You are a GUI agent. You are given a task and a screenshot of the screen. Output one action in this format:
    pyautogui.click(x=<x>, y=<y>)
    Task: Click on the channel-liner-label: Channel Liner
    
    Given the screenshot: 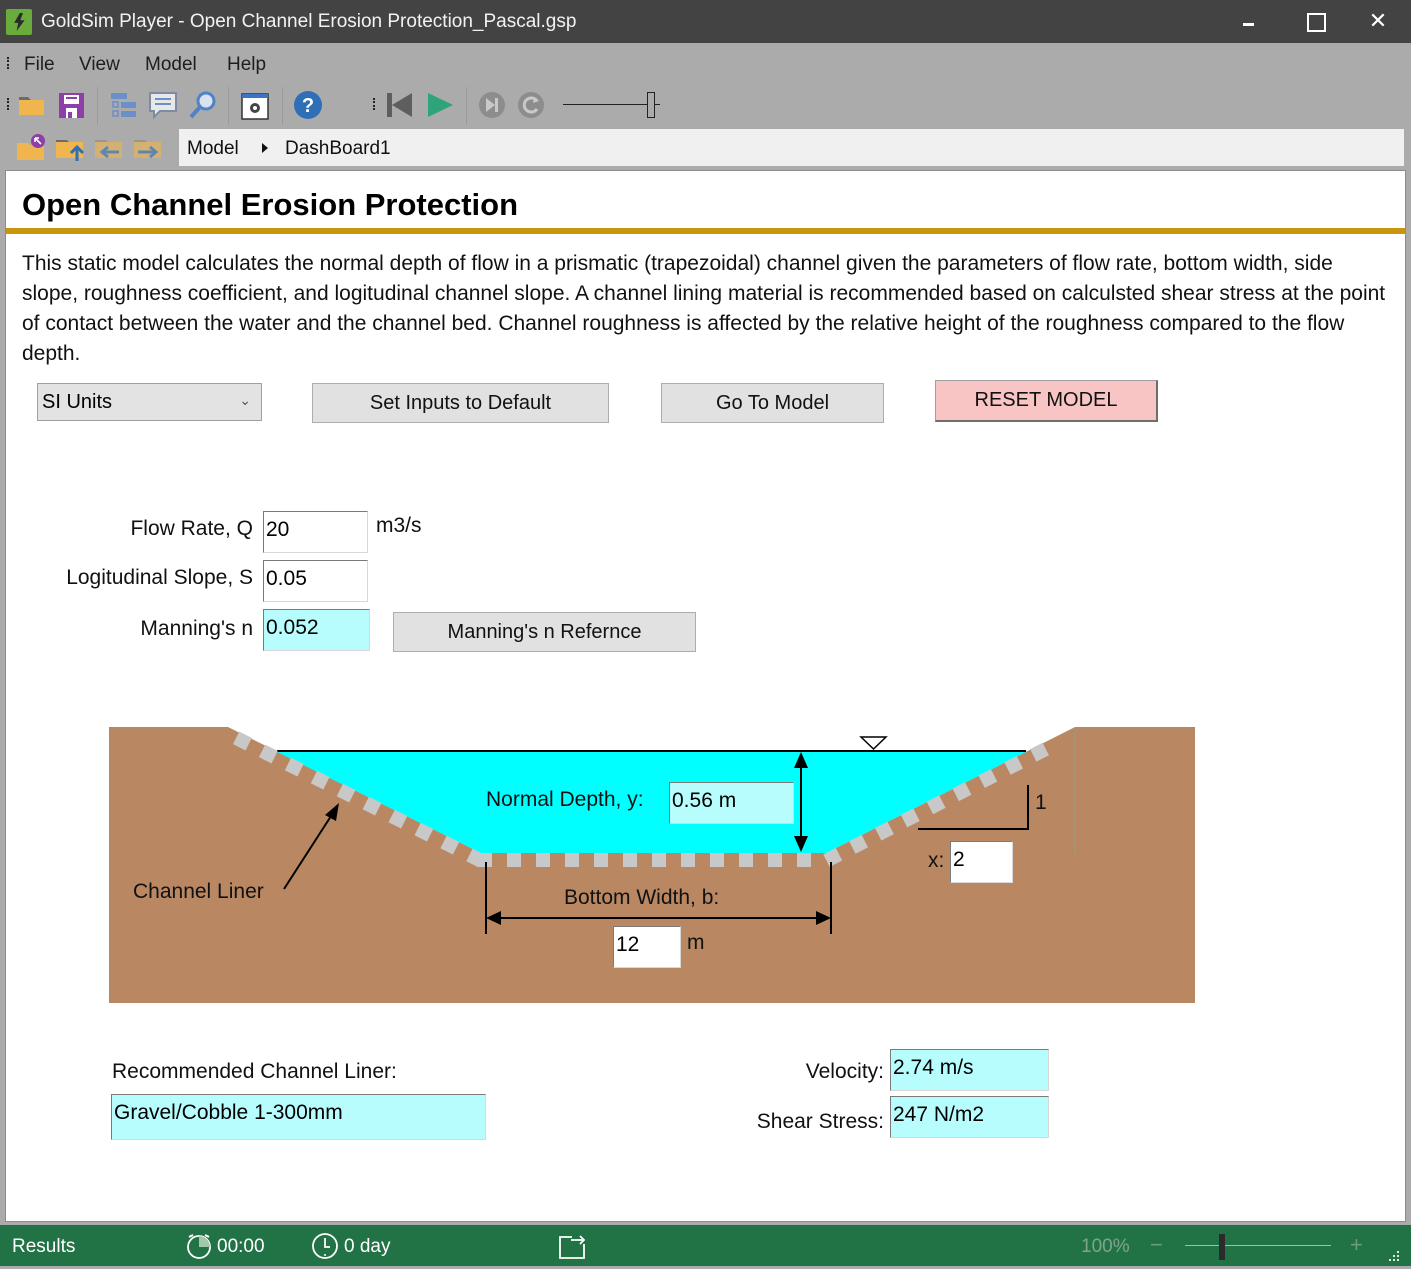 What is the action you would take?
    pyautogui.click(x=198, y=891)
    